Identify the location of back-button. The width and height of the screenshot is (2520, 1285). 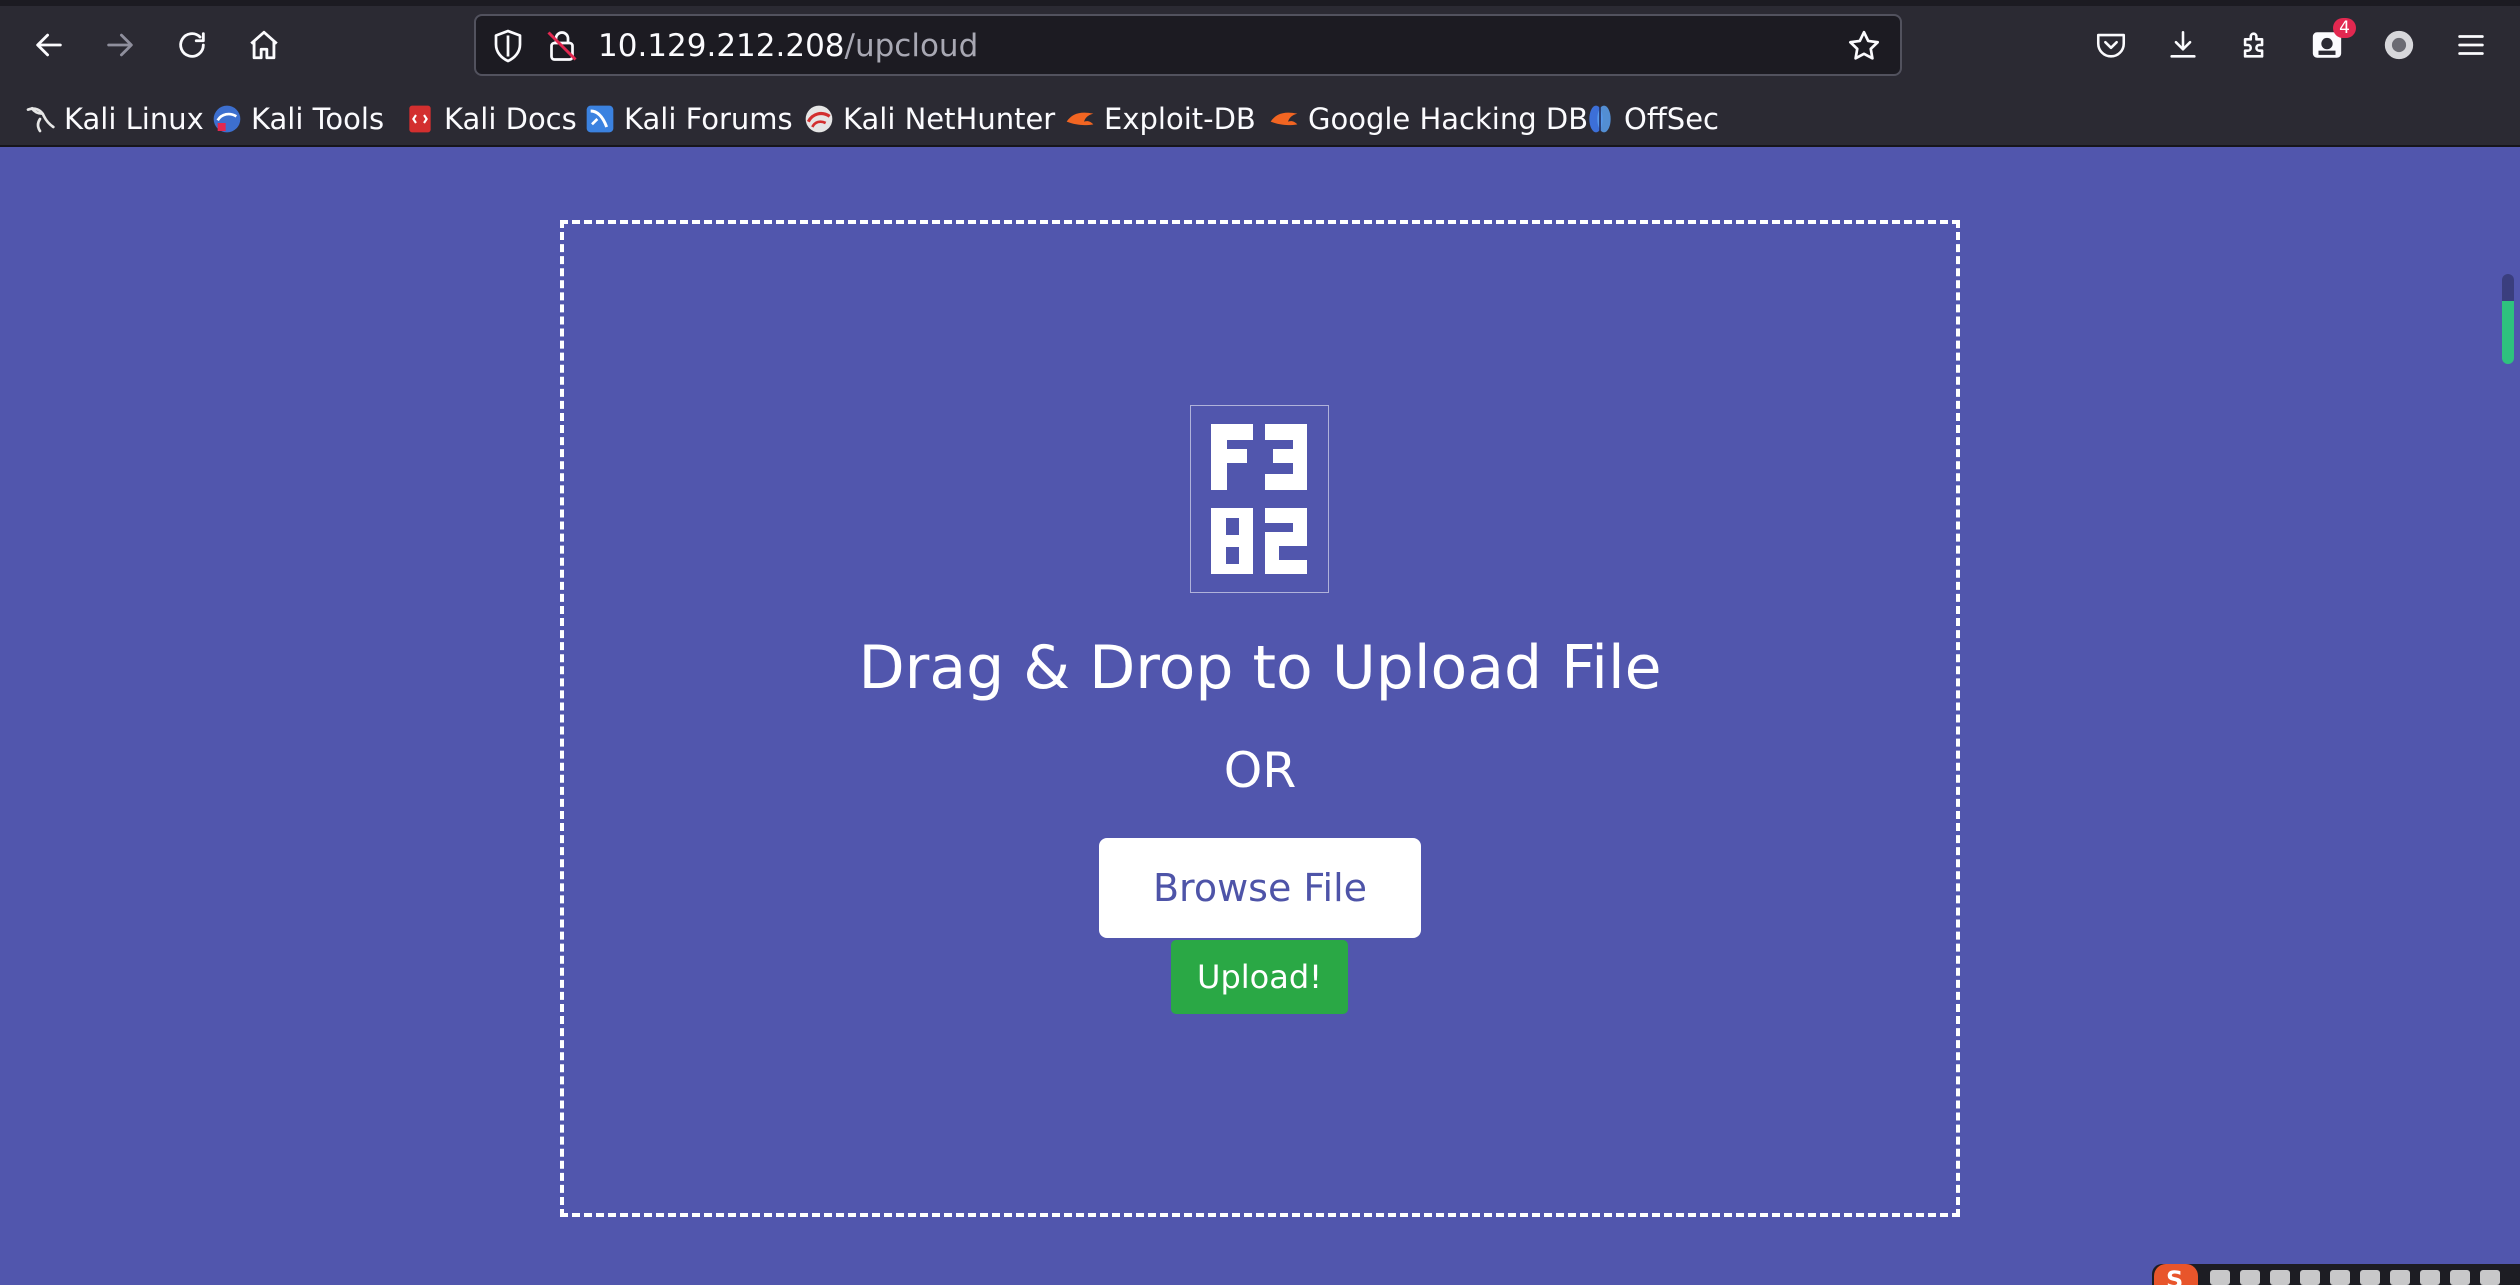
(49, 45).